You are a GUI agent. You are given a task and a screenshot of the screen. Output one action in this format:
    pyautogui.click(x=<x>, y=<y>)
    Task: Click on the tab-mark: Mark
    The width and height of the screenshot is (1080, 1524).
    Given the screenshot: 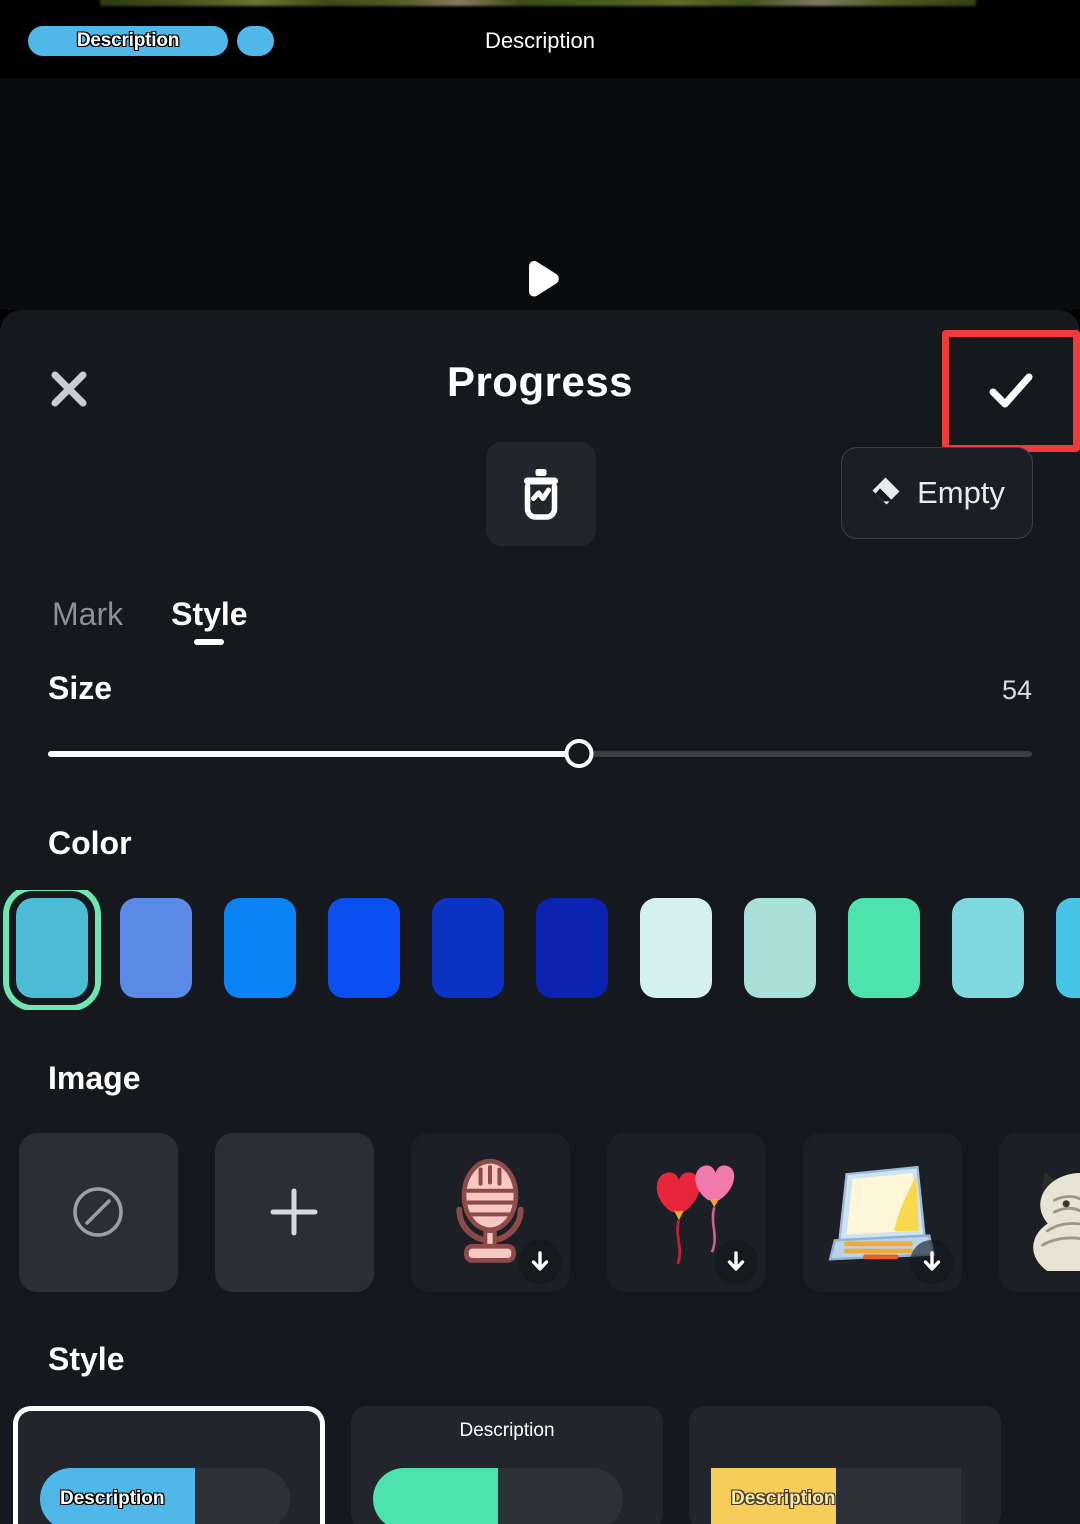 What is the action you would take?
    pyautogui.click(x=87, y=620)
    